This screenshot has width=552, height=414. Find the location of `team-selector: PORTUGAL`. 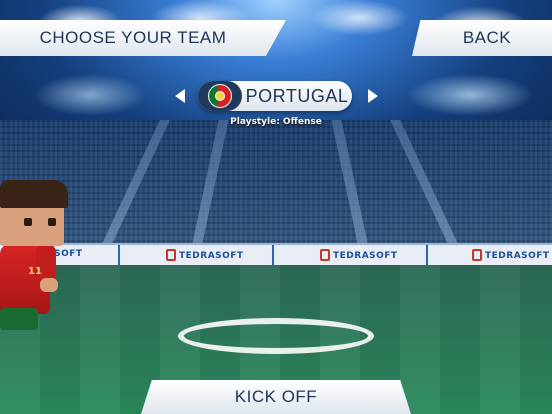

team-selector: PORTUGAL is located at coordinates (275, 96).